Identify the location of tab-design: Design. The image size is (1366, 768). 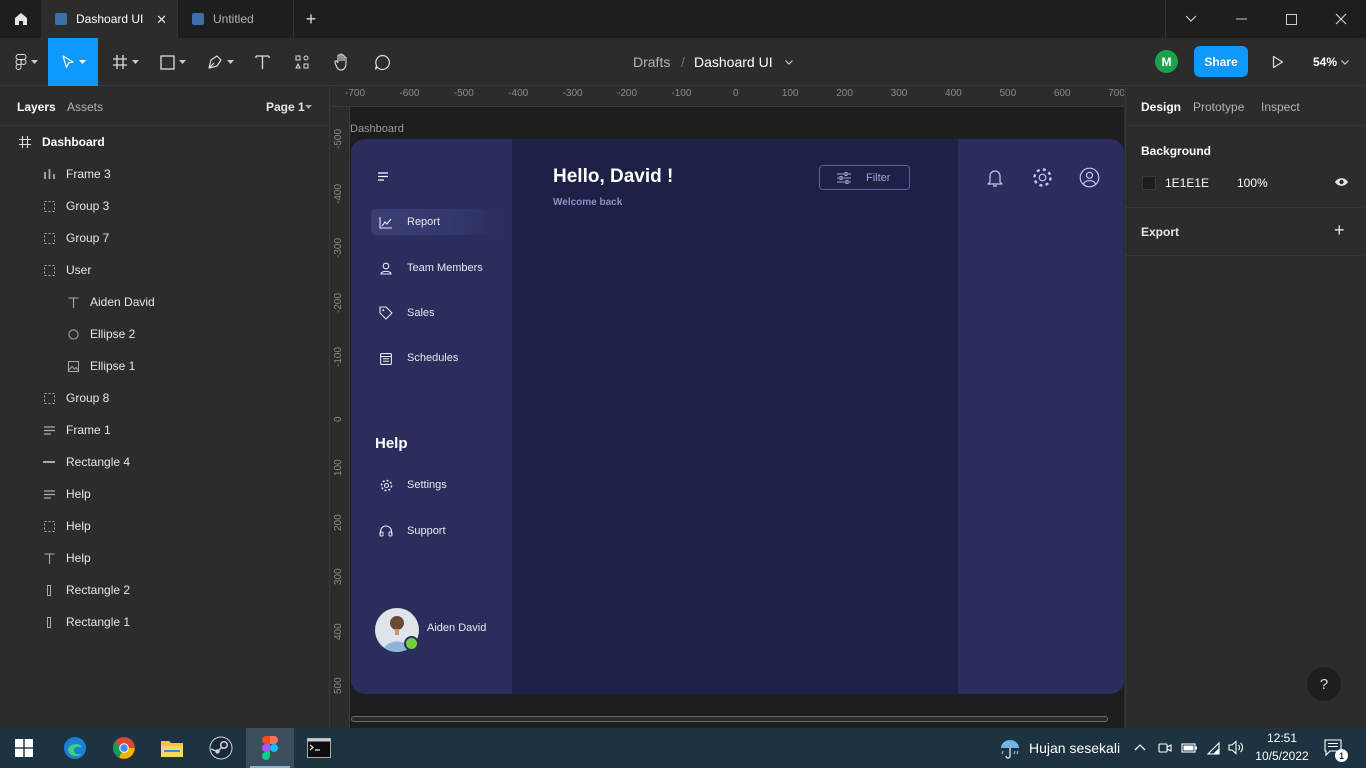
(1161, 107).